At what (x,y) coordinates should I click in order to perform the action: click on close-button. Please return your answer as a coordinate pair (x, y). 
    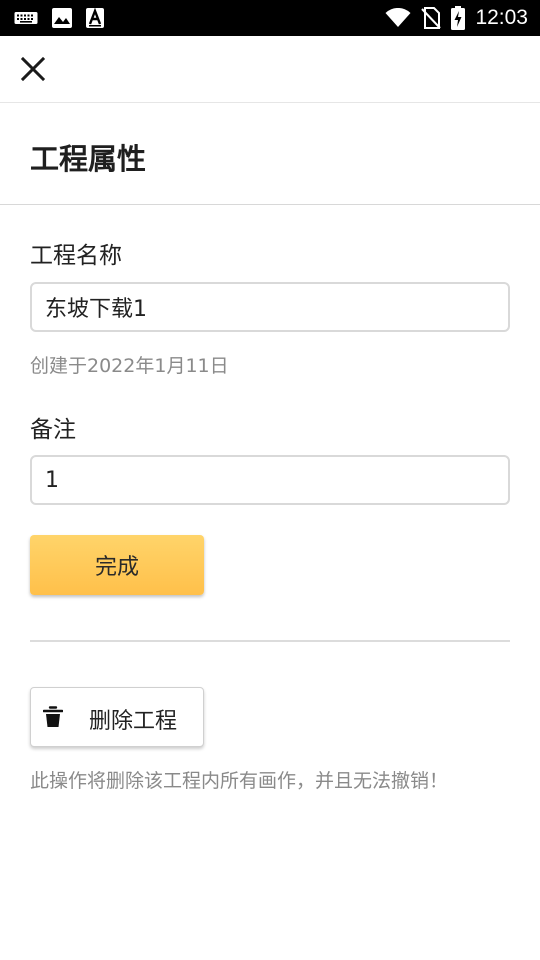
    Looking at the image, I should click on (33, 69).